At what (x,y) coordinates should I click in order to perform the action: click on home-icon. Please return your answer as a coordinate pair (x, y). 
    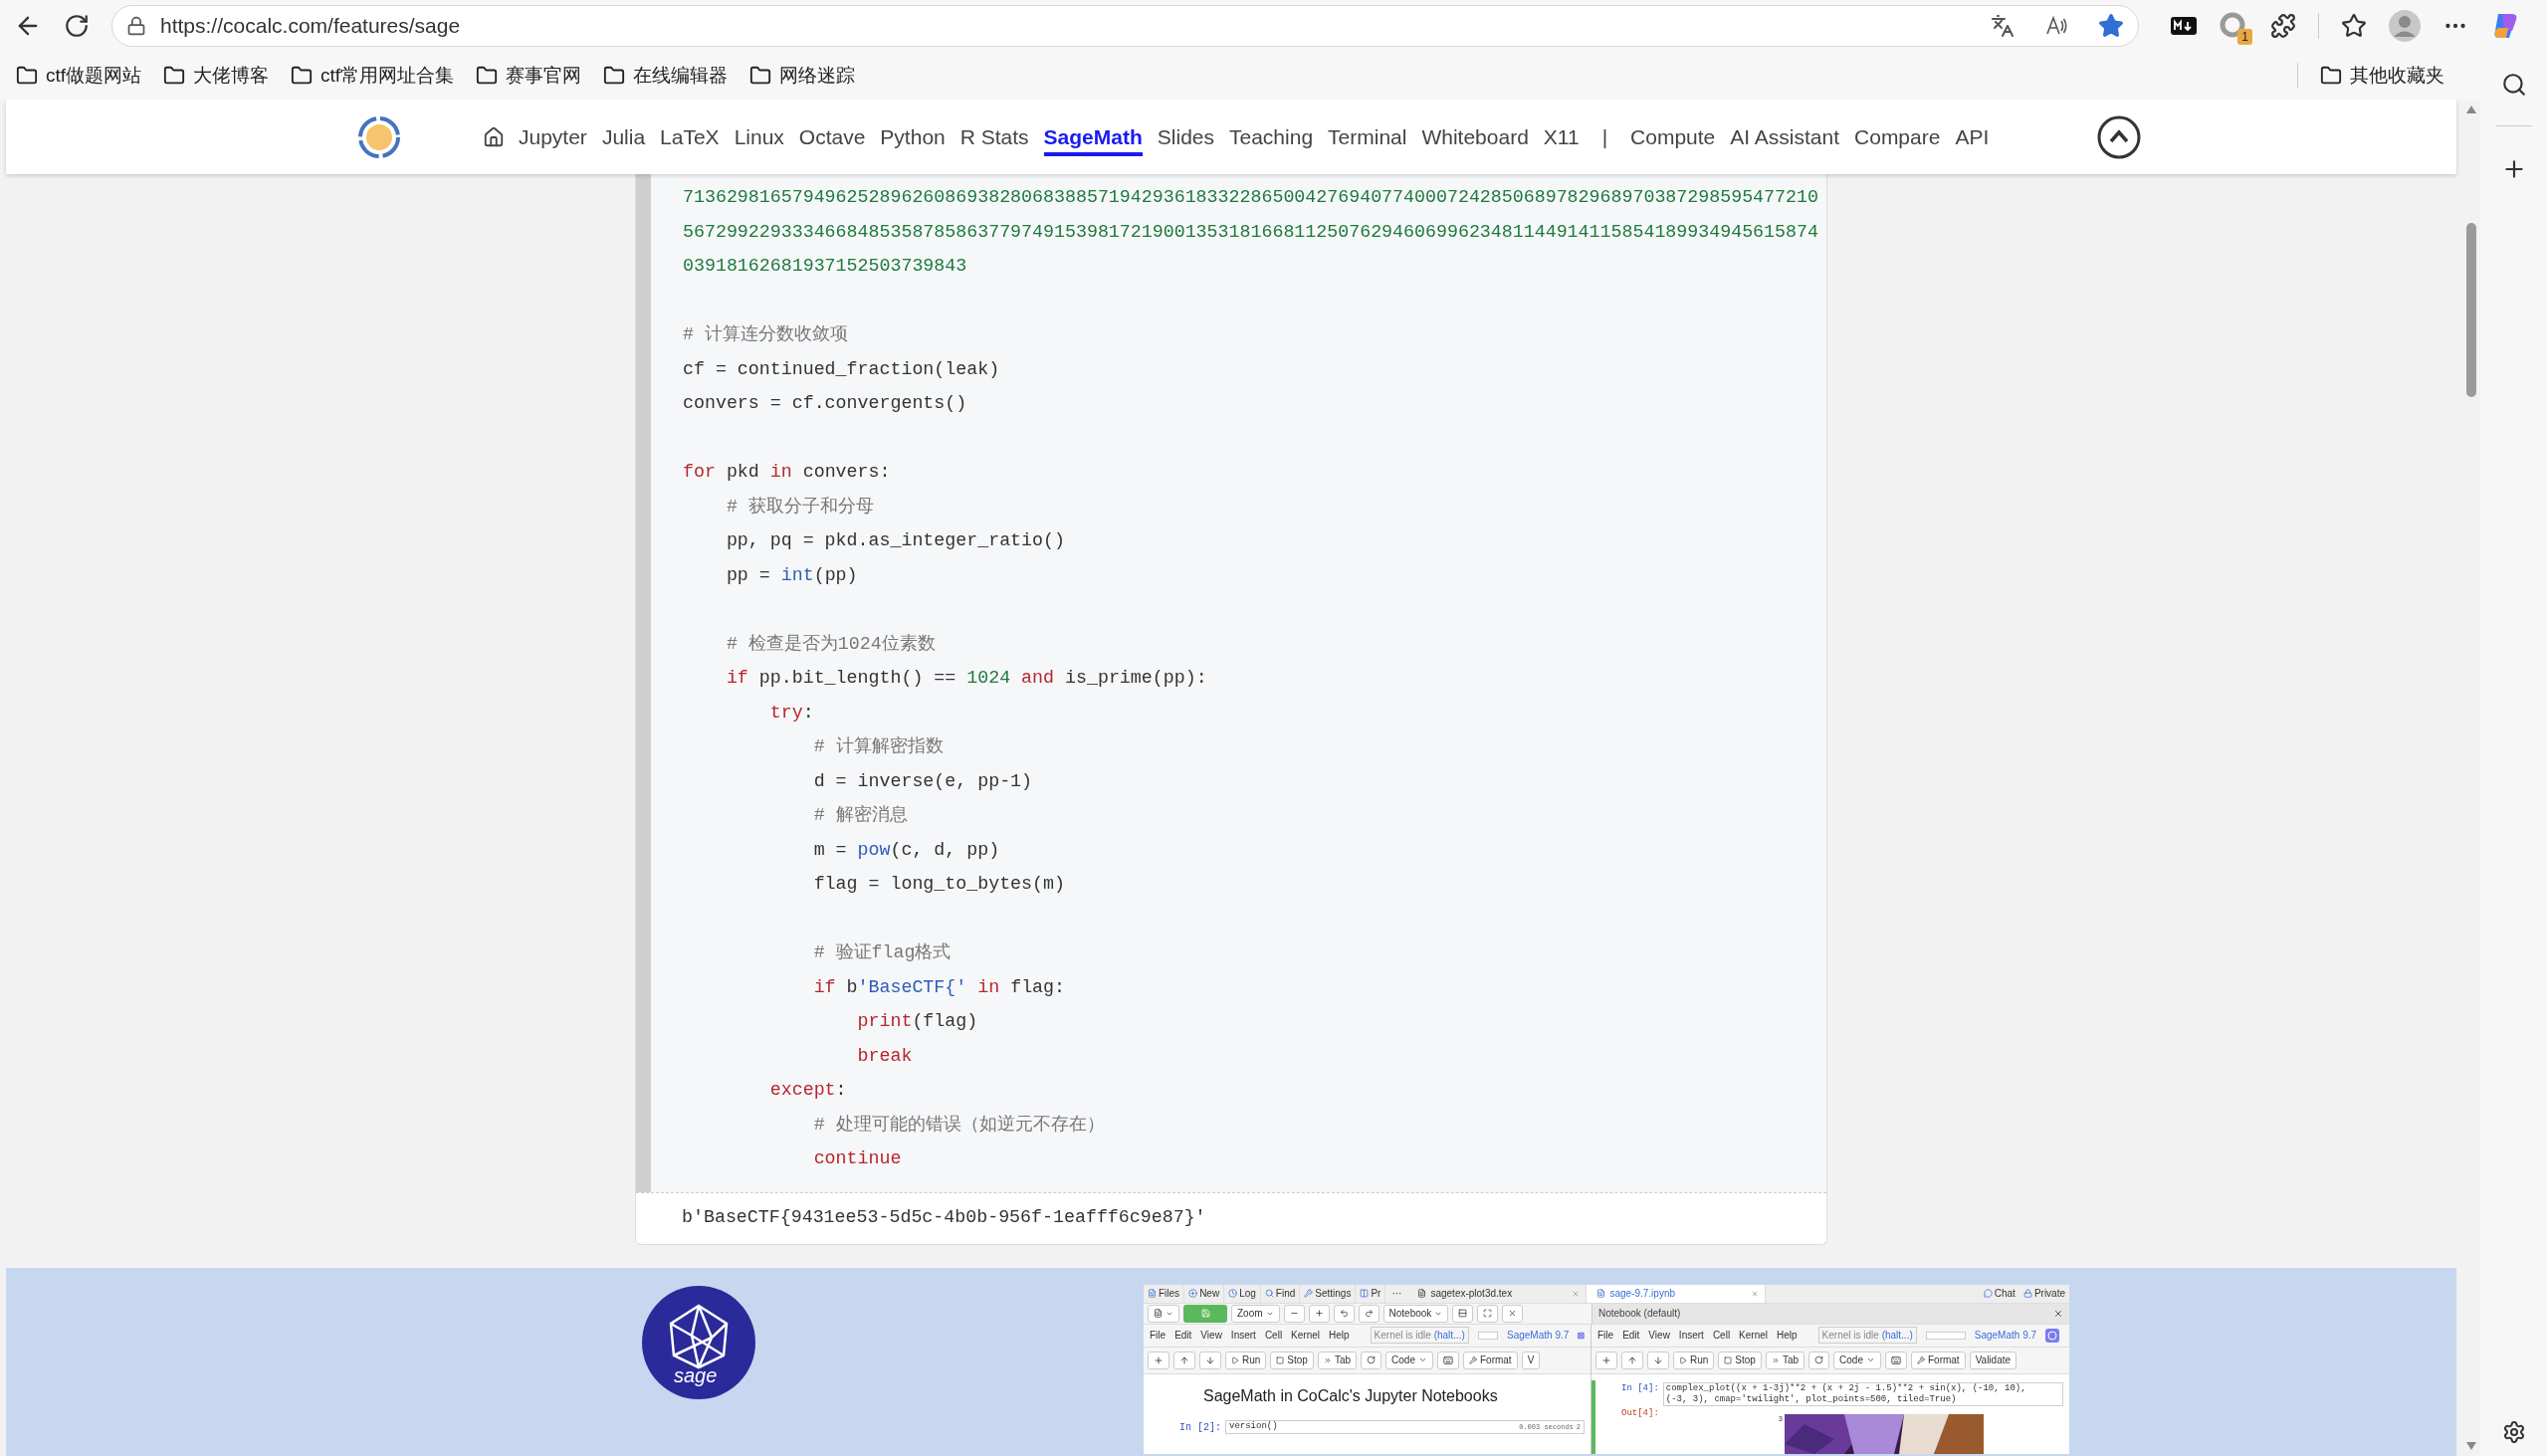
    Looking at the image, I should click on (494, 136).